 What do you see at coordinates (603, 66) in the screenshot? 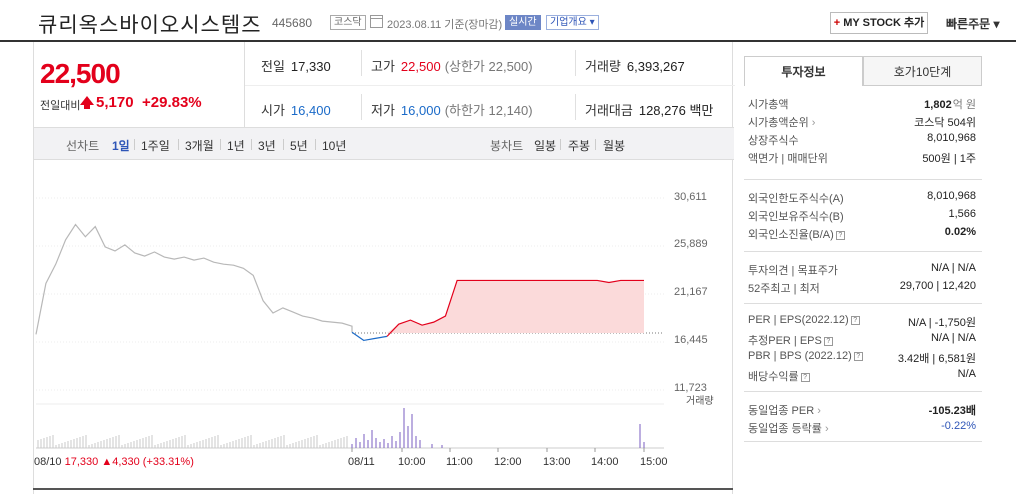
I see `volume-label: 거래량` at bounding box center [603, 66].